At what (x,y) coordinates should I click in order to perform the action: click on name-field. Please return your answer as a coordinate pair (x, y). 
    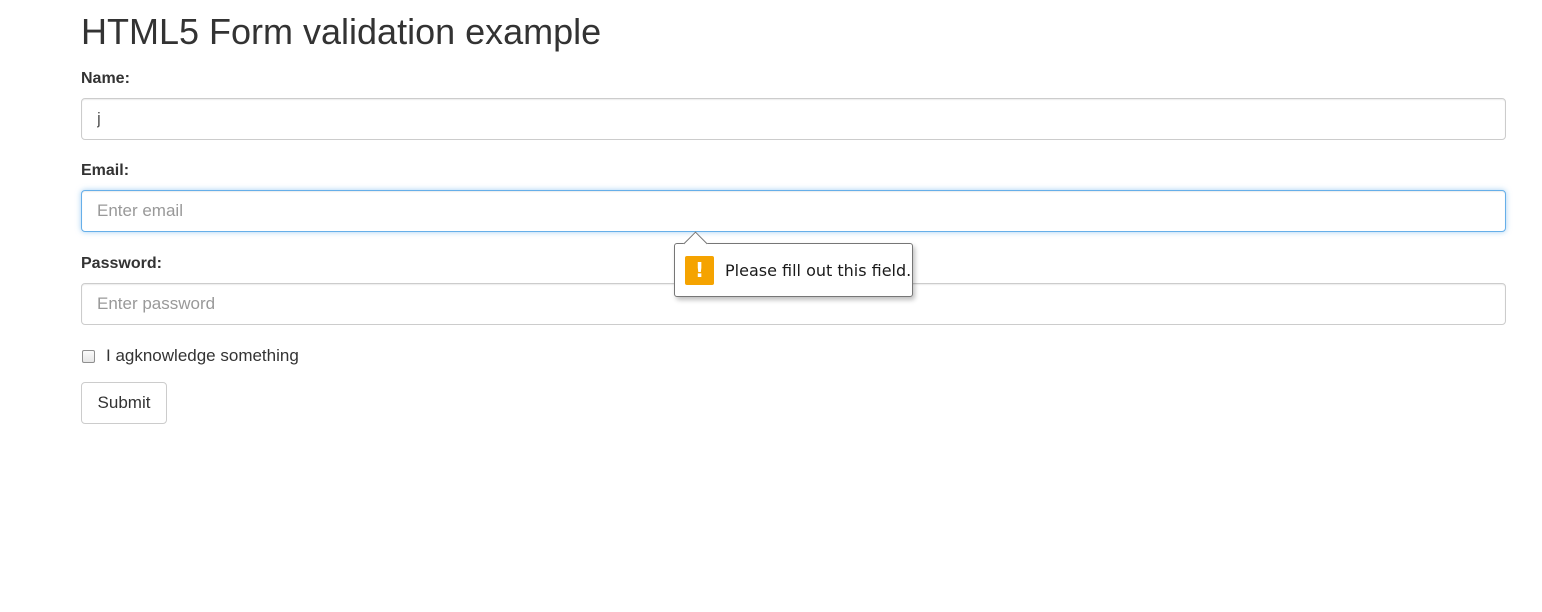
    Looking at the image, I should click on (793, 119).